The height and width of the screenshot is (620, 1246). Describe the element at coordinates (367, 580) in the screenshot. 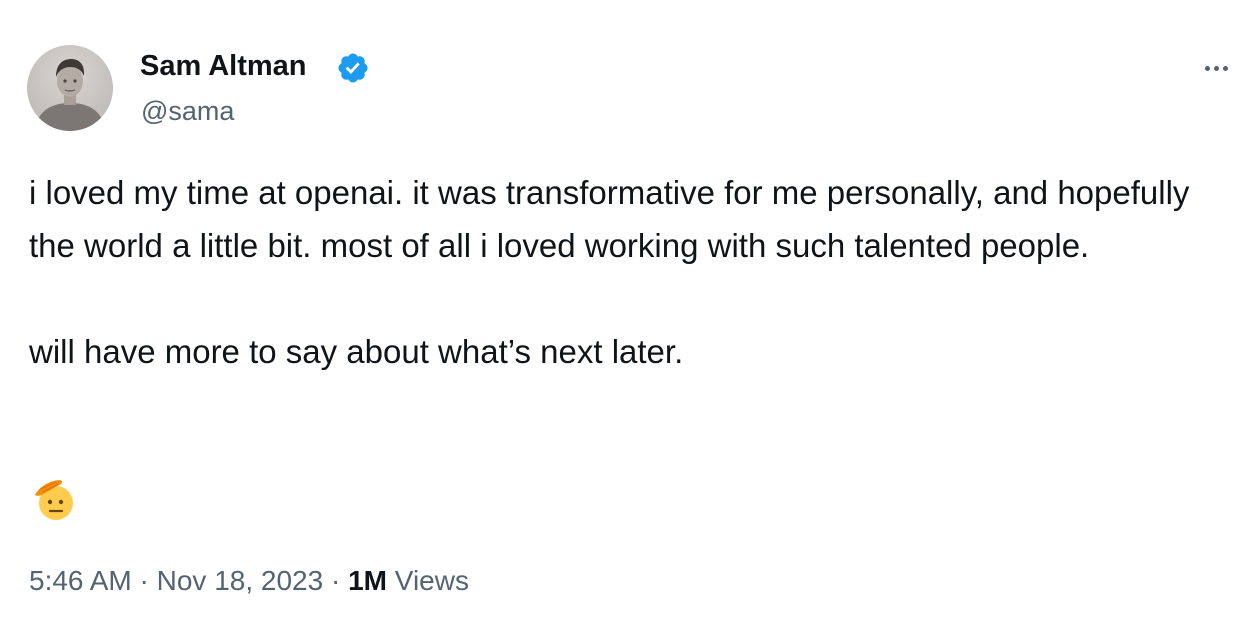

I see `views-count: 1M` at that location.